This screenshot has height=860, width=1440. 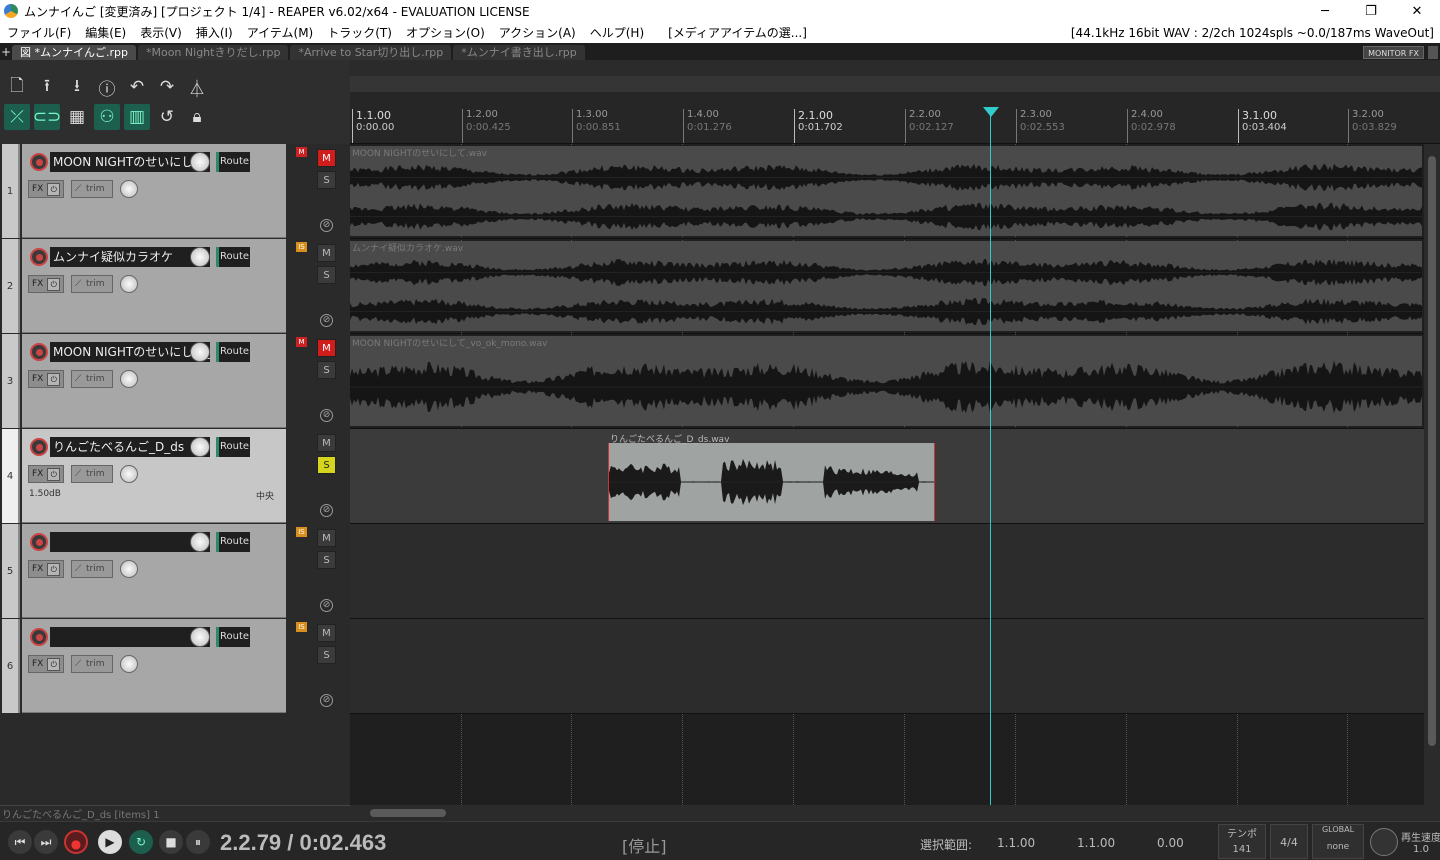 I want to click on item-lock-grid-icon: ▥, so click(x=137, y=117).